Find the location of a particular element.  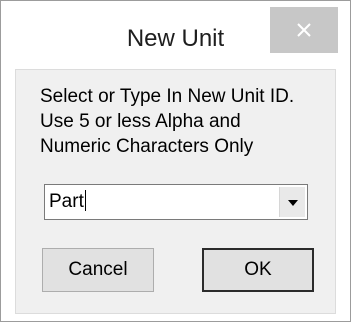

instruction-line: Use 5 or less Alpha and is located at coordinates (140, 121).